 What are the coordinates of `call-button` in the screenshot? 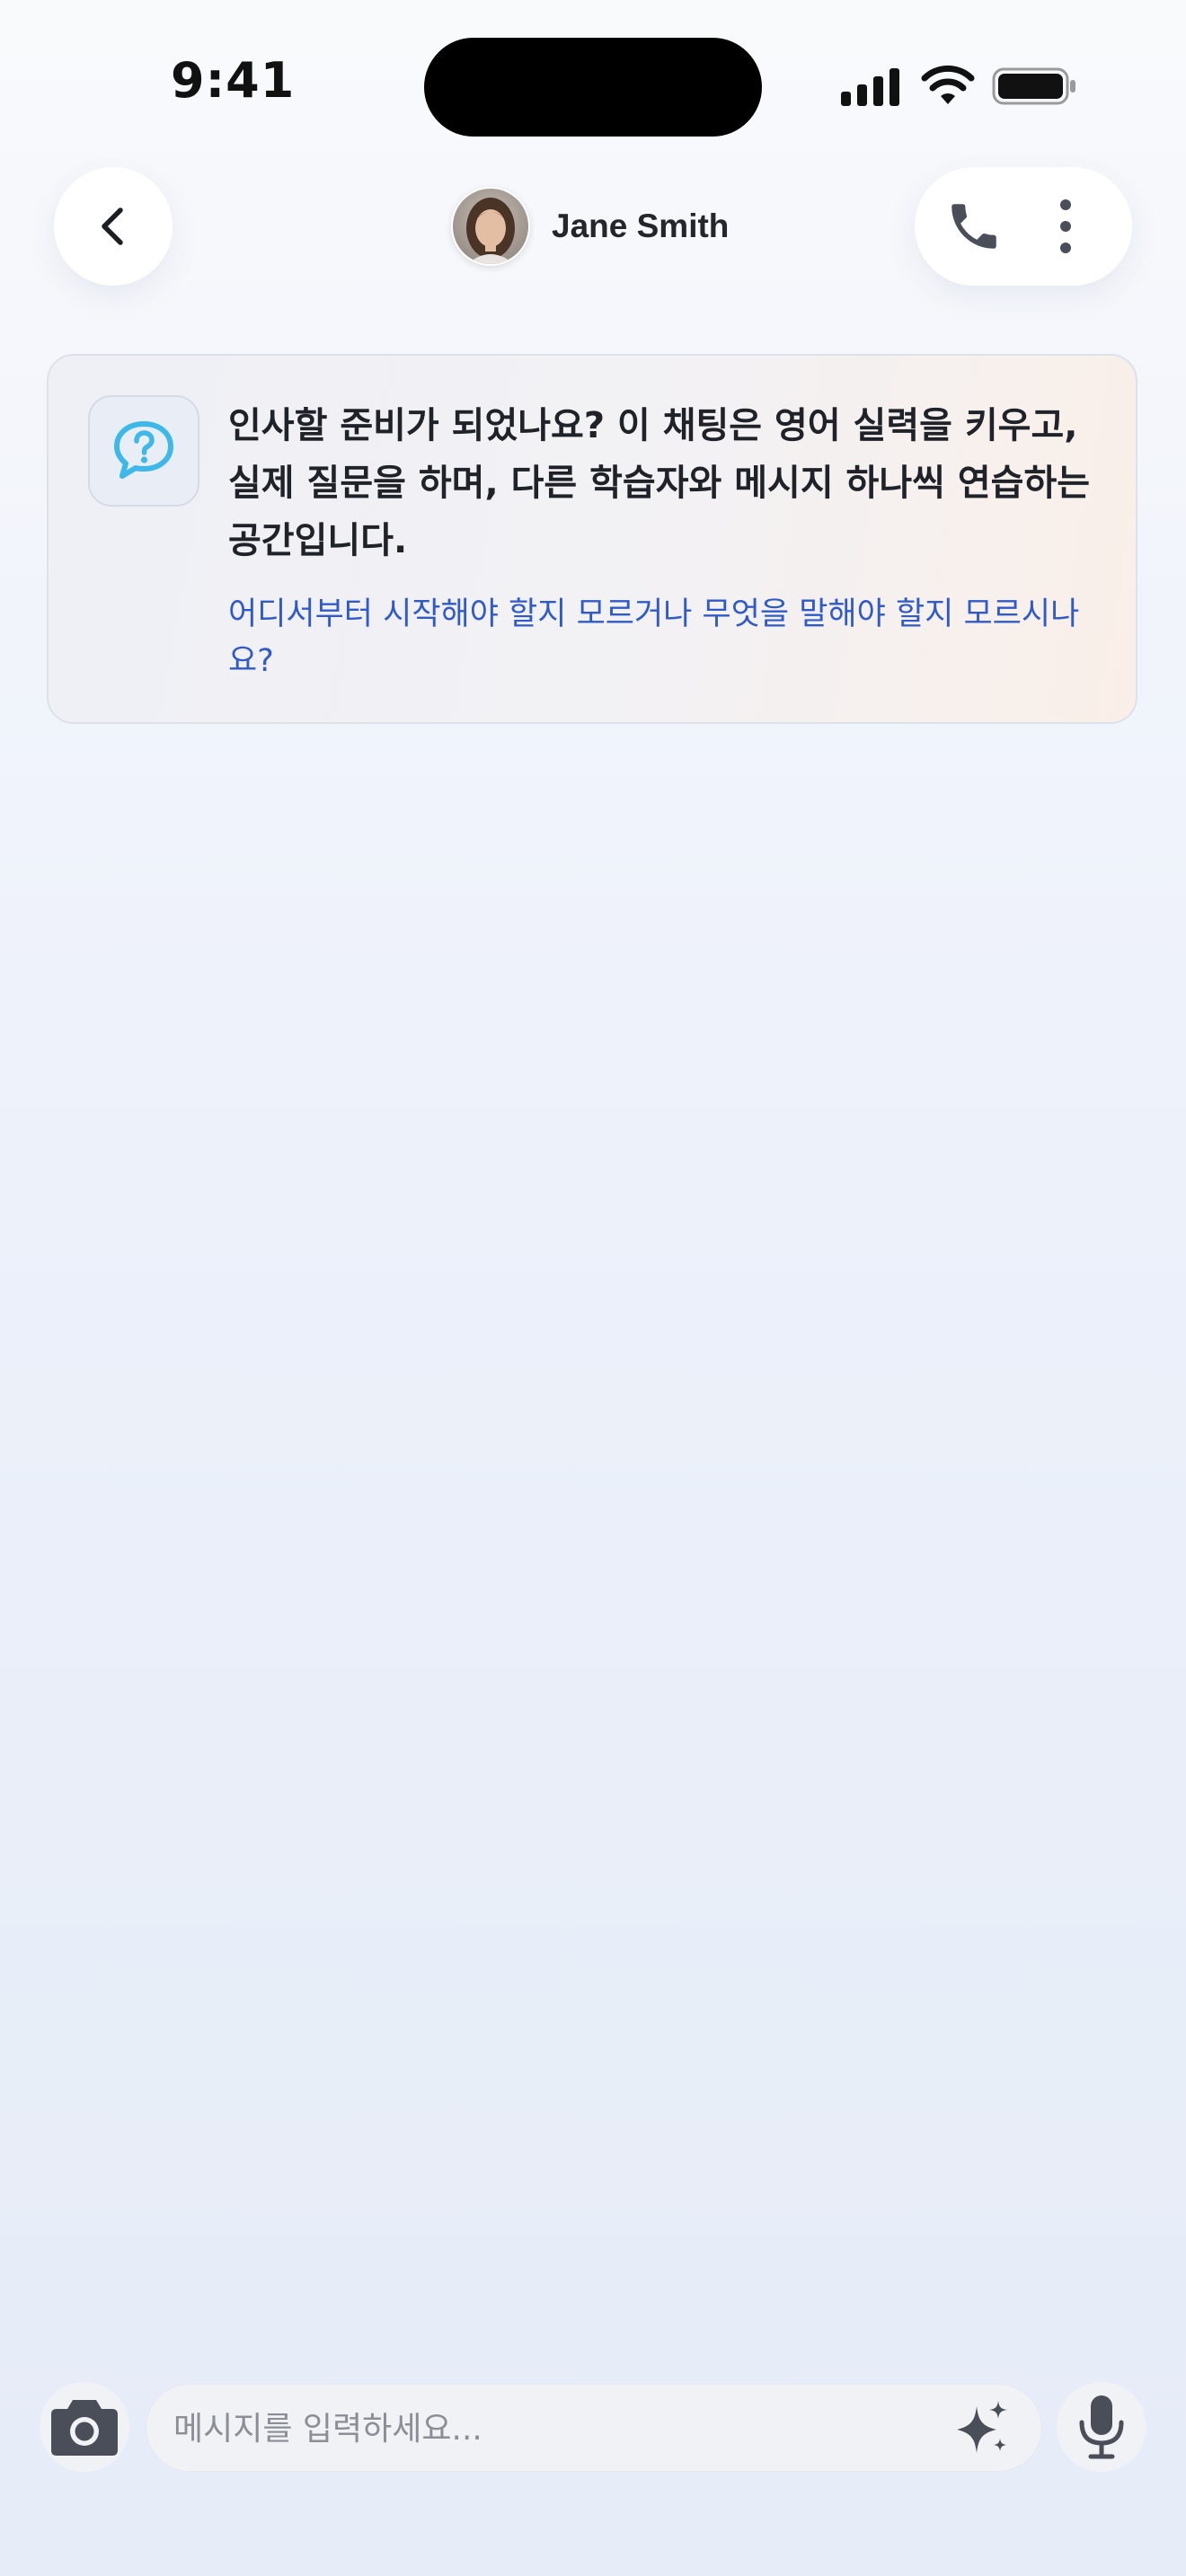 It's located at (973, 226).